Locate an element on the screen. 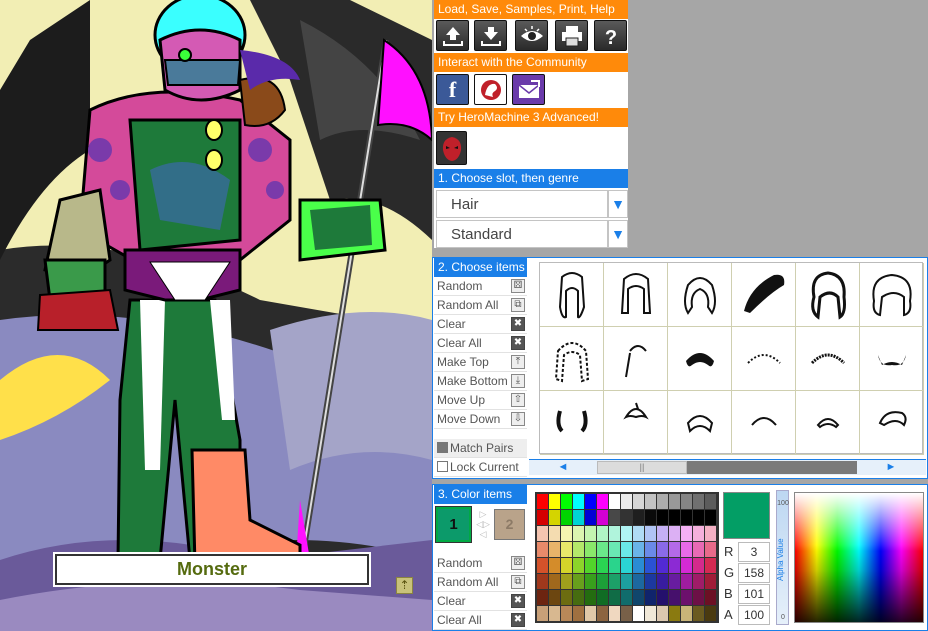 This screenshot has width=928, height=631. scroll-right-arrow-icon: ► is located at coordinates (891, 467).